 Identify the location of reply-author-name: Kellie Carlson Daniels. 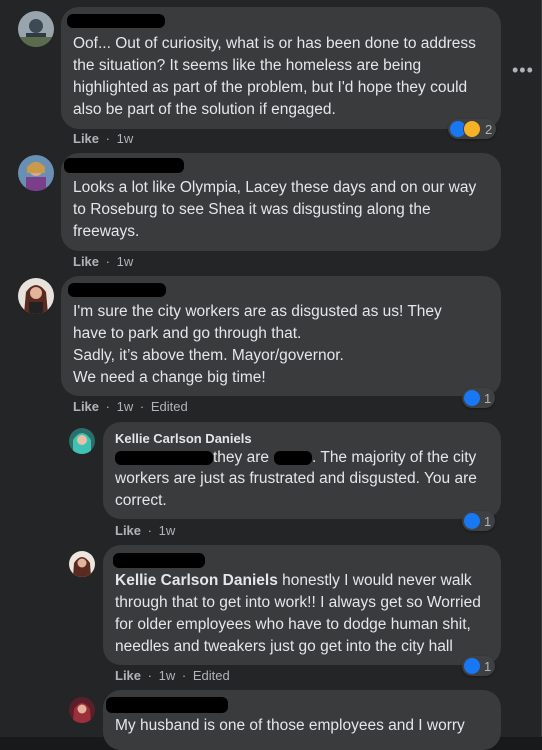
(183, 438).